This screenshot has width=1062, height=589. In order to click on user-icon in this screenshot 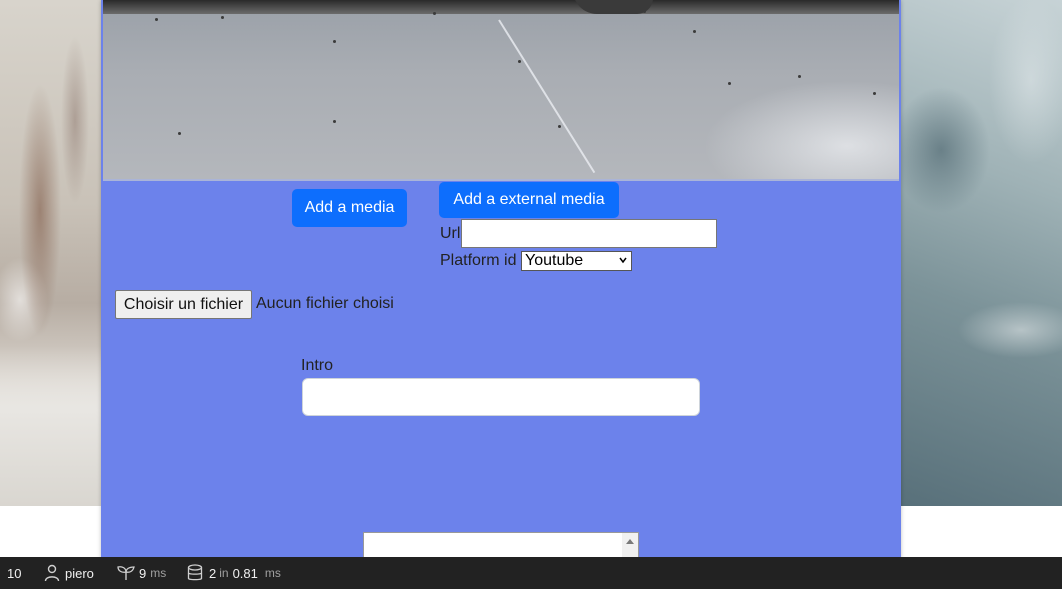, I will do `click(52, 573)`.